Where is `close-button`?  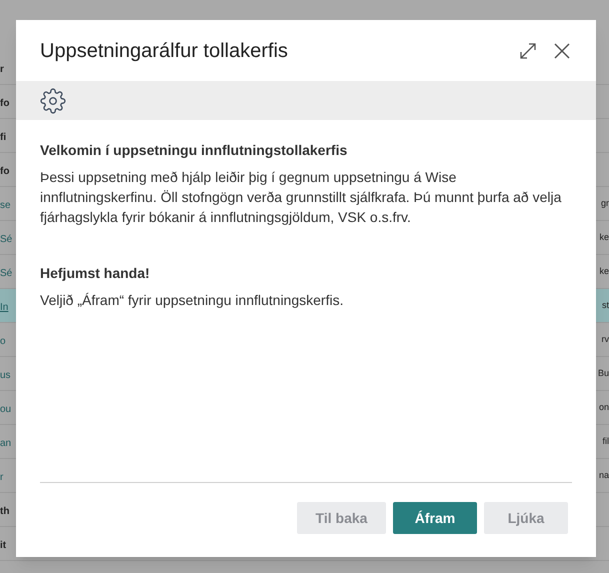
close-button is located at coordinates (562, 50).